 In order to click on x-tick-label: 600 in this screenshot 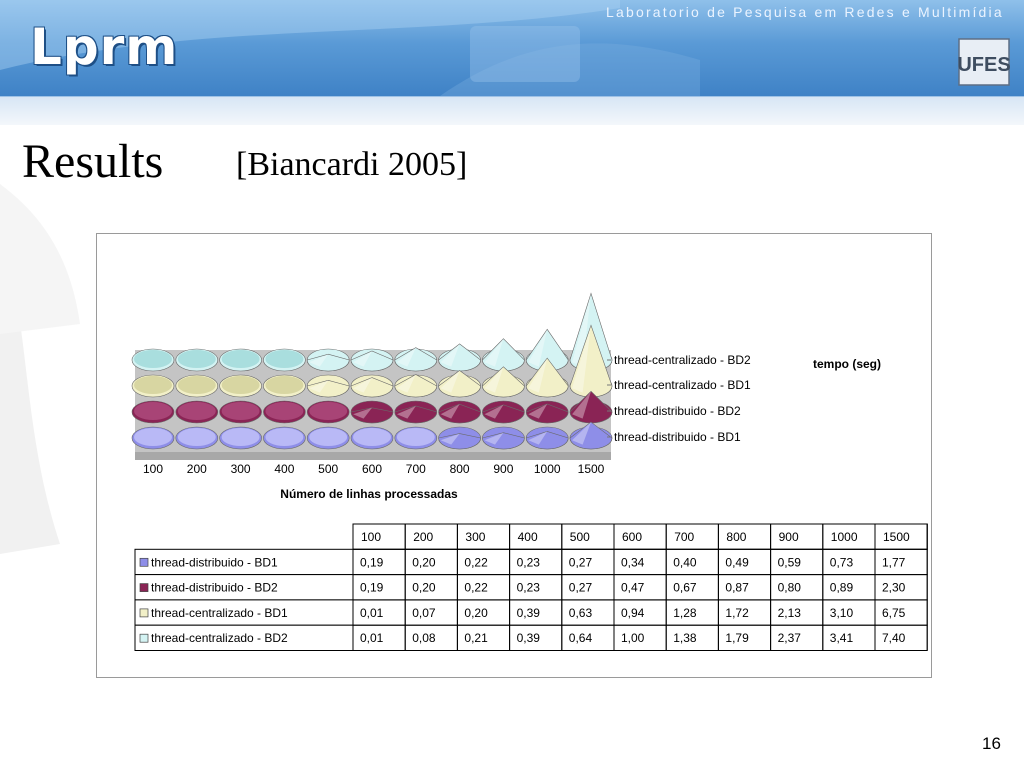, I will do `click(372, 469)`.